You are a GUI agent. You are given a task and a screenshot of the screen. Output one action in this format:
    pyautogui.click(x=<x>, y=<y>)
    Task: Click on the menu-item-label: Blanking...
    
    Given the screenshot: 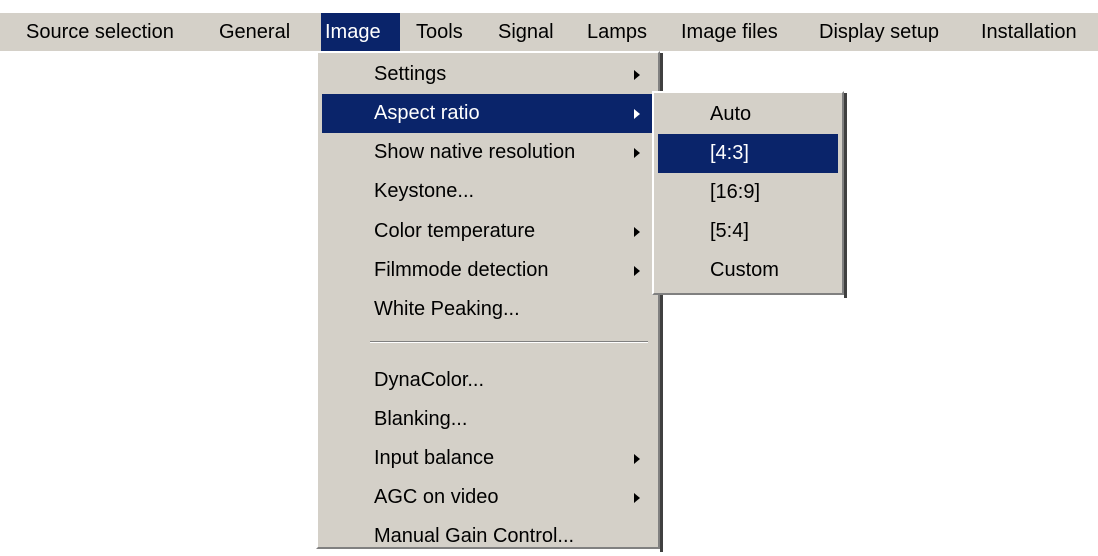 What is the action you would take?
    pyautogui.click(x=421, y=419)
    